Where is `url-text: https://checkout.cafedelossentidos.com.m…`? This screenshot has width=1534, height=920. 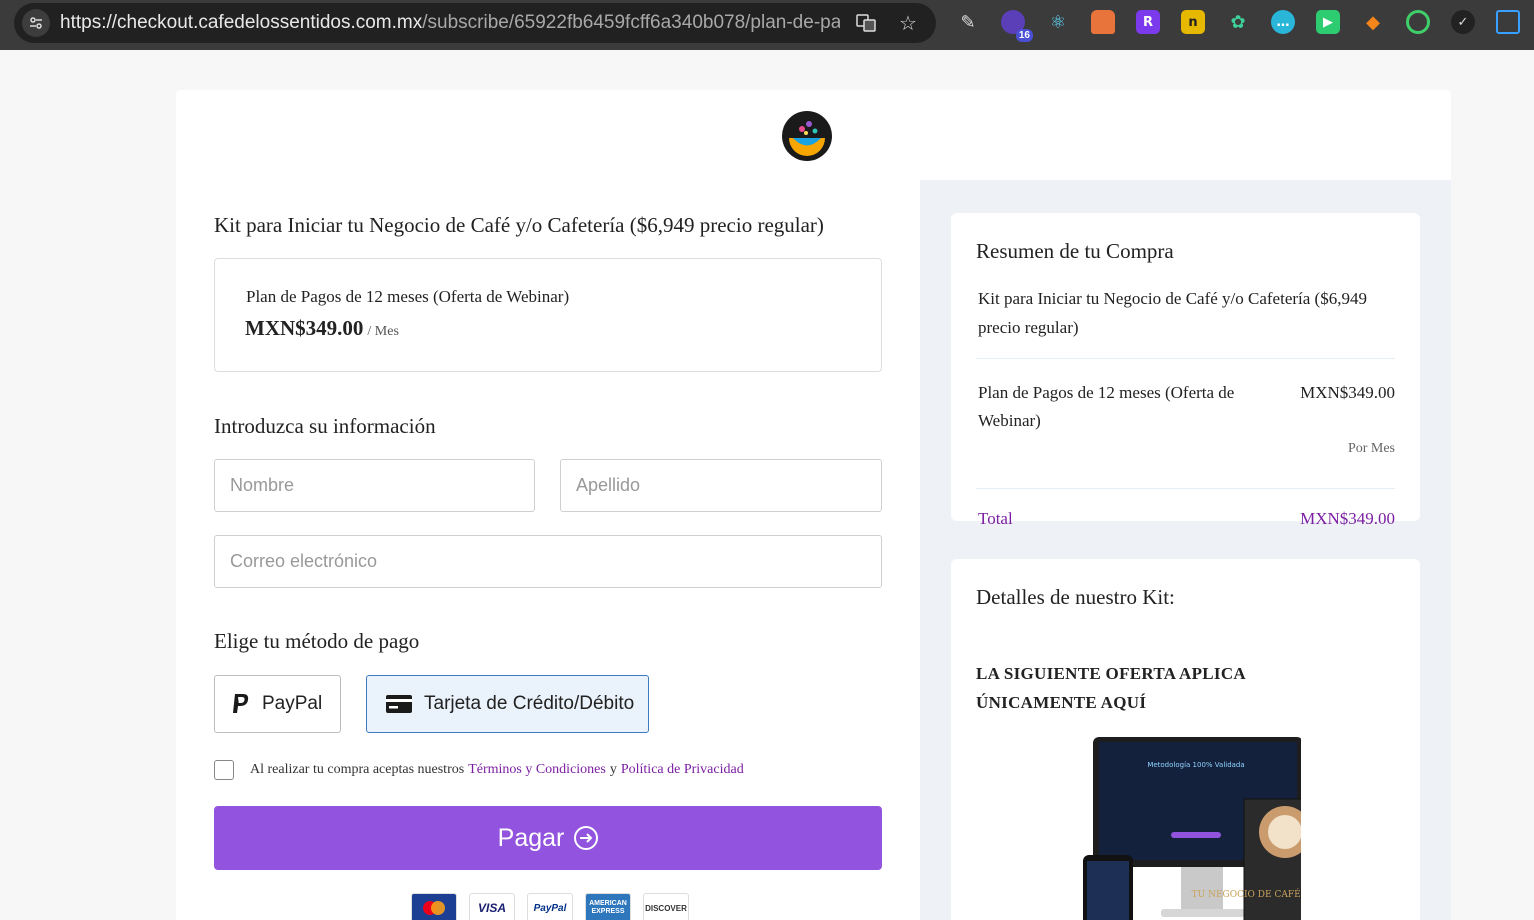 url-text: https://checkout.cafedelossentidos.com.m… is located at coordinates (450, 23).